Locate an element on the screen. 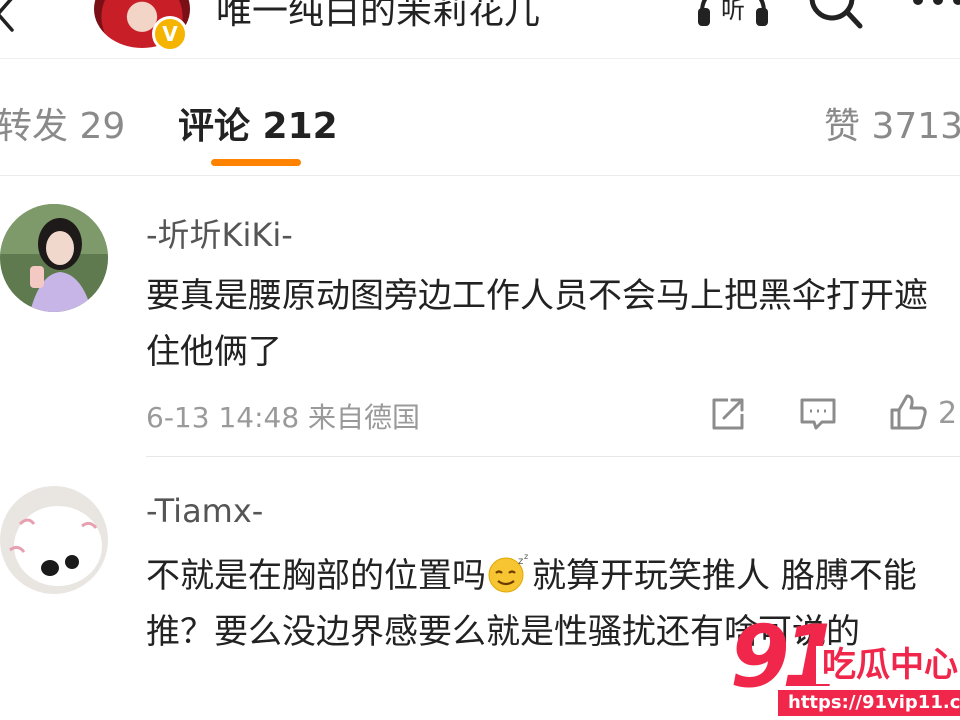 This screenshot has width=960, height=720. comment-username: -Tiamx- is located at coordinates (204, 511).